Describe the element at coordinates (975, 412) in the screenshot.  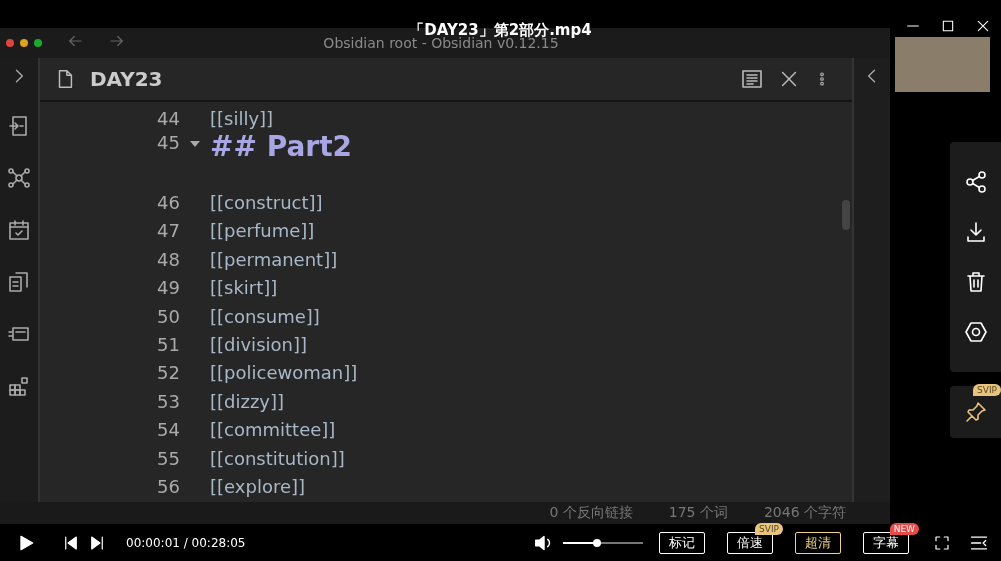
I see `pin-icon` at that location.